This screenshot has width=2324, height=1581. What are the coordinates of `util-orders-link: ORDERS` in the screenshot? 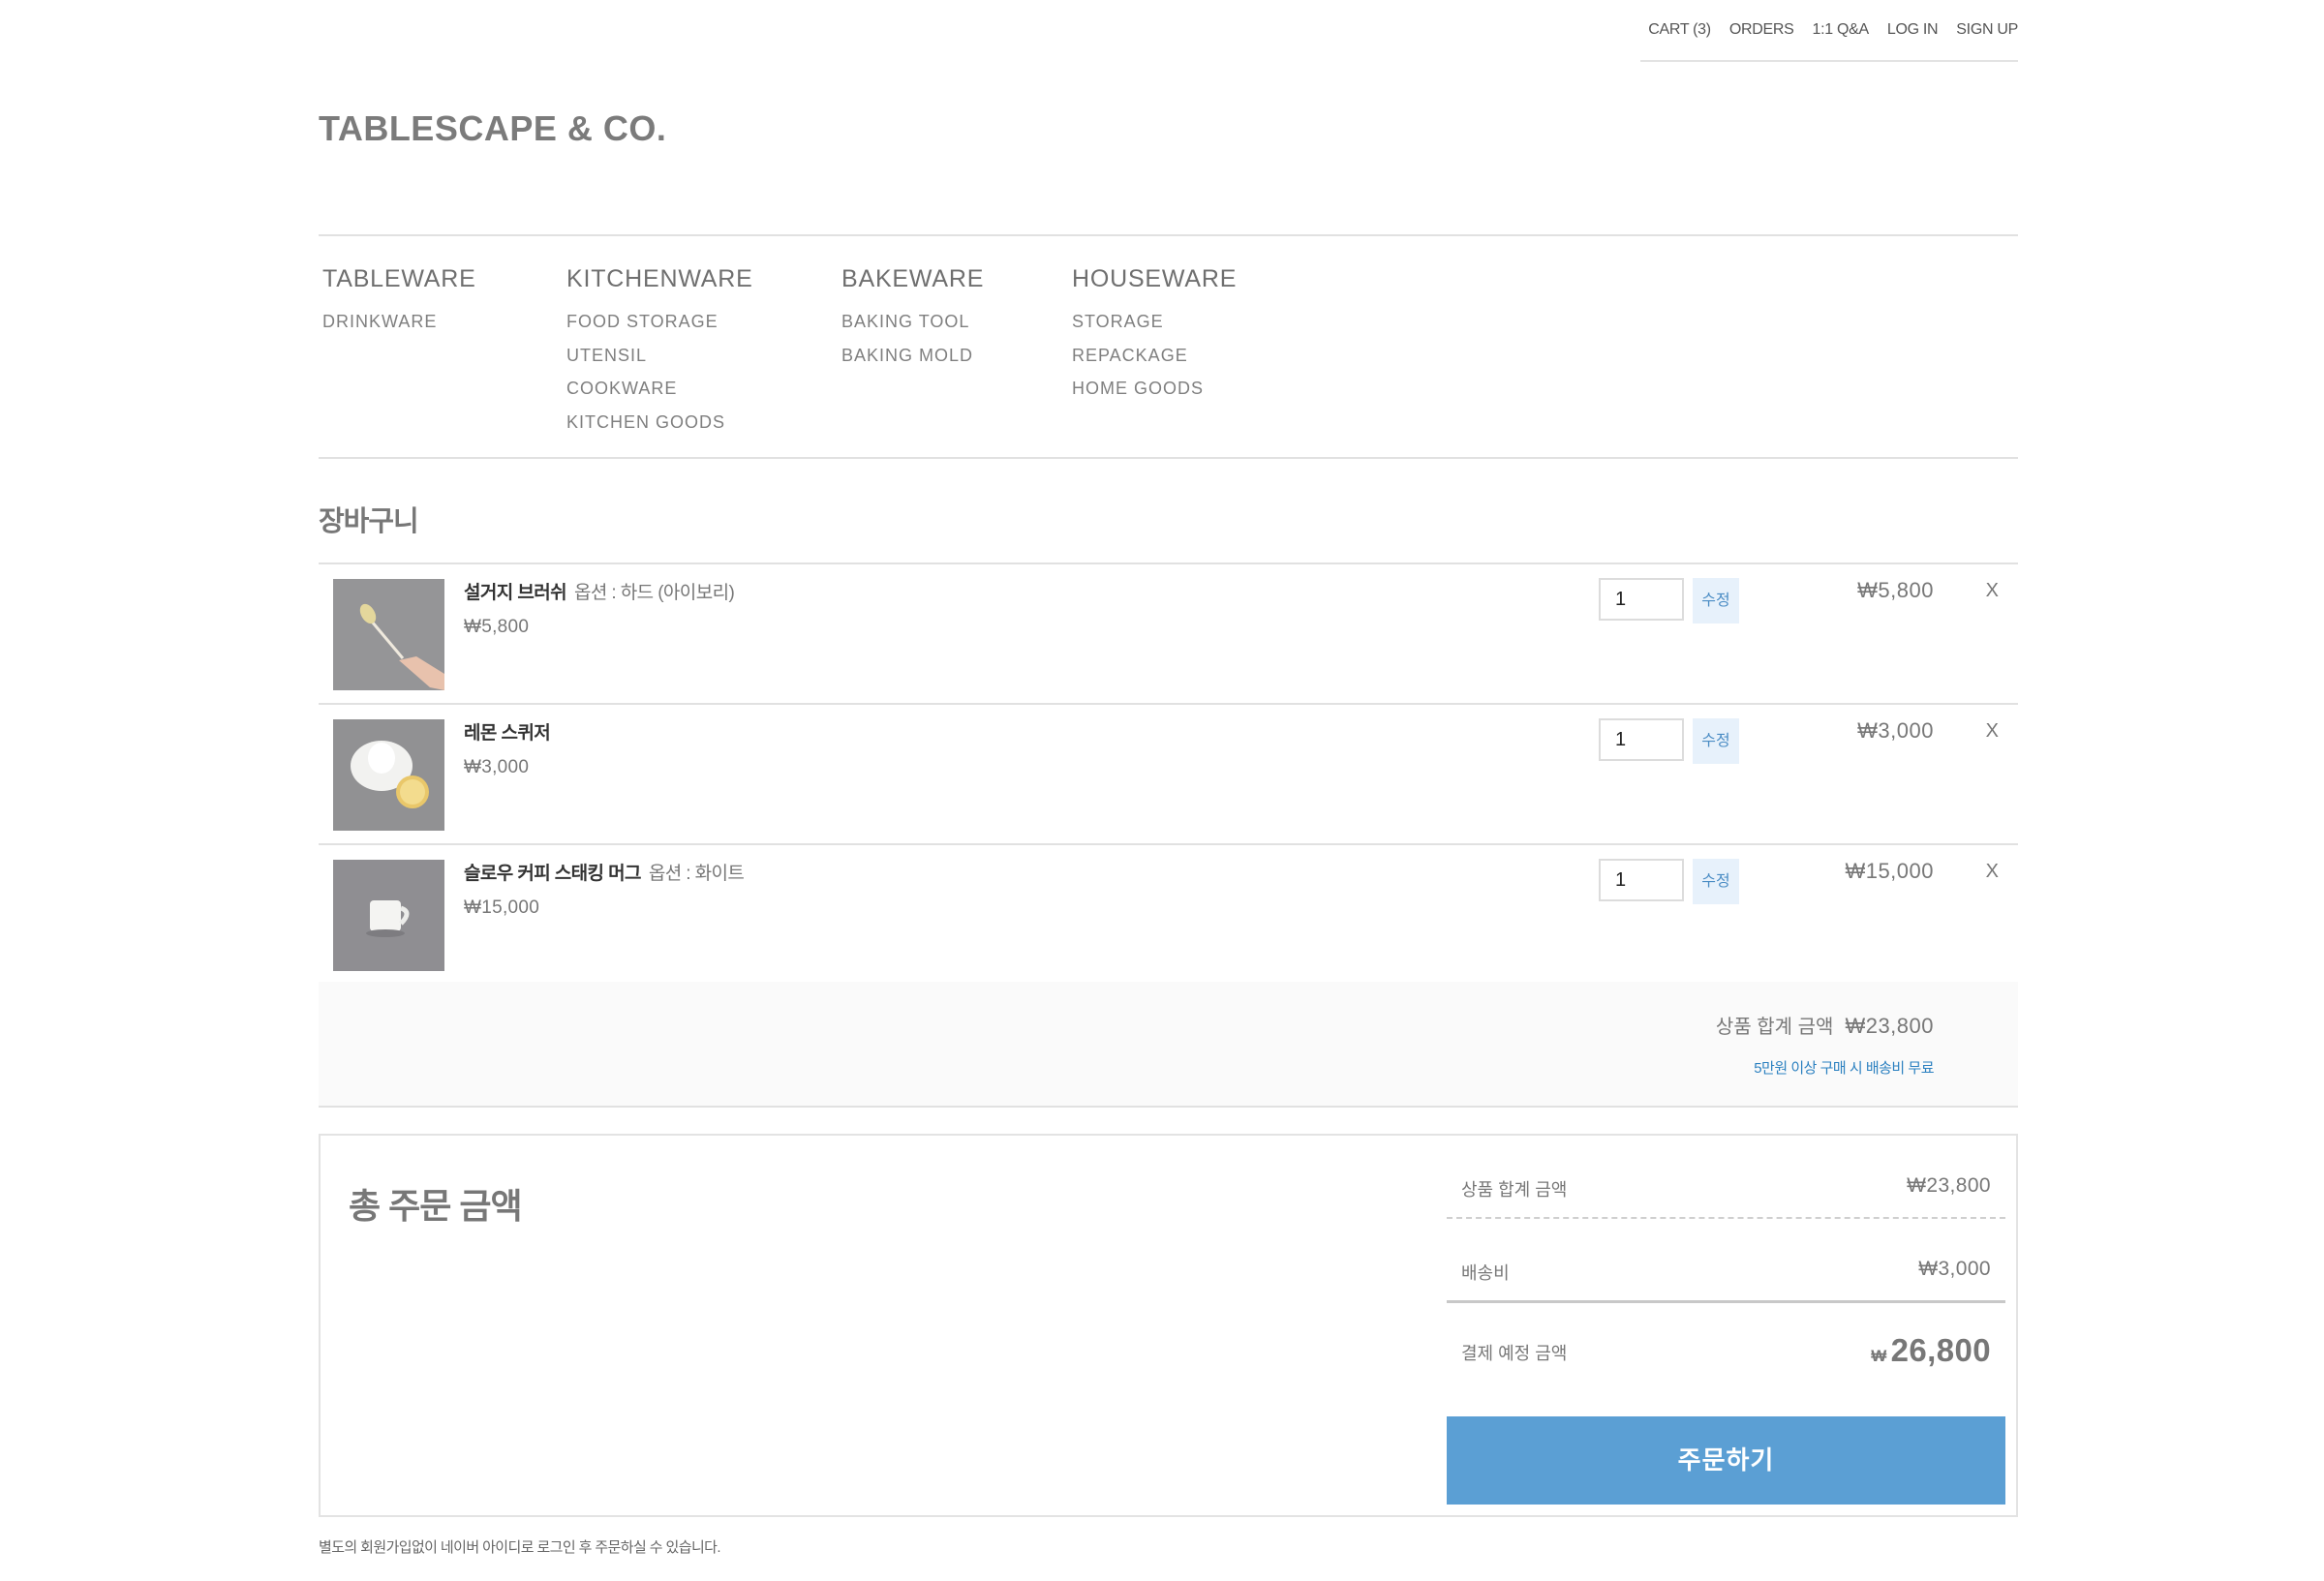 It's located at (1762, 40).